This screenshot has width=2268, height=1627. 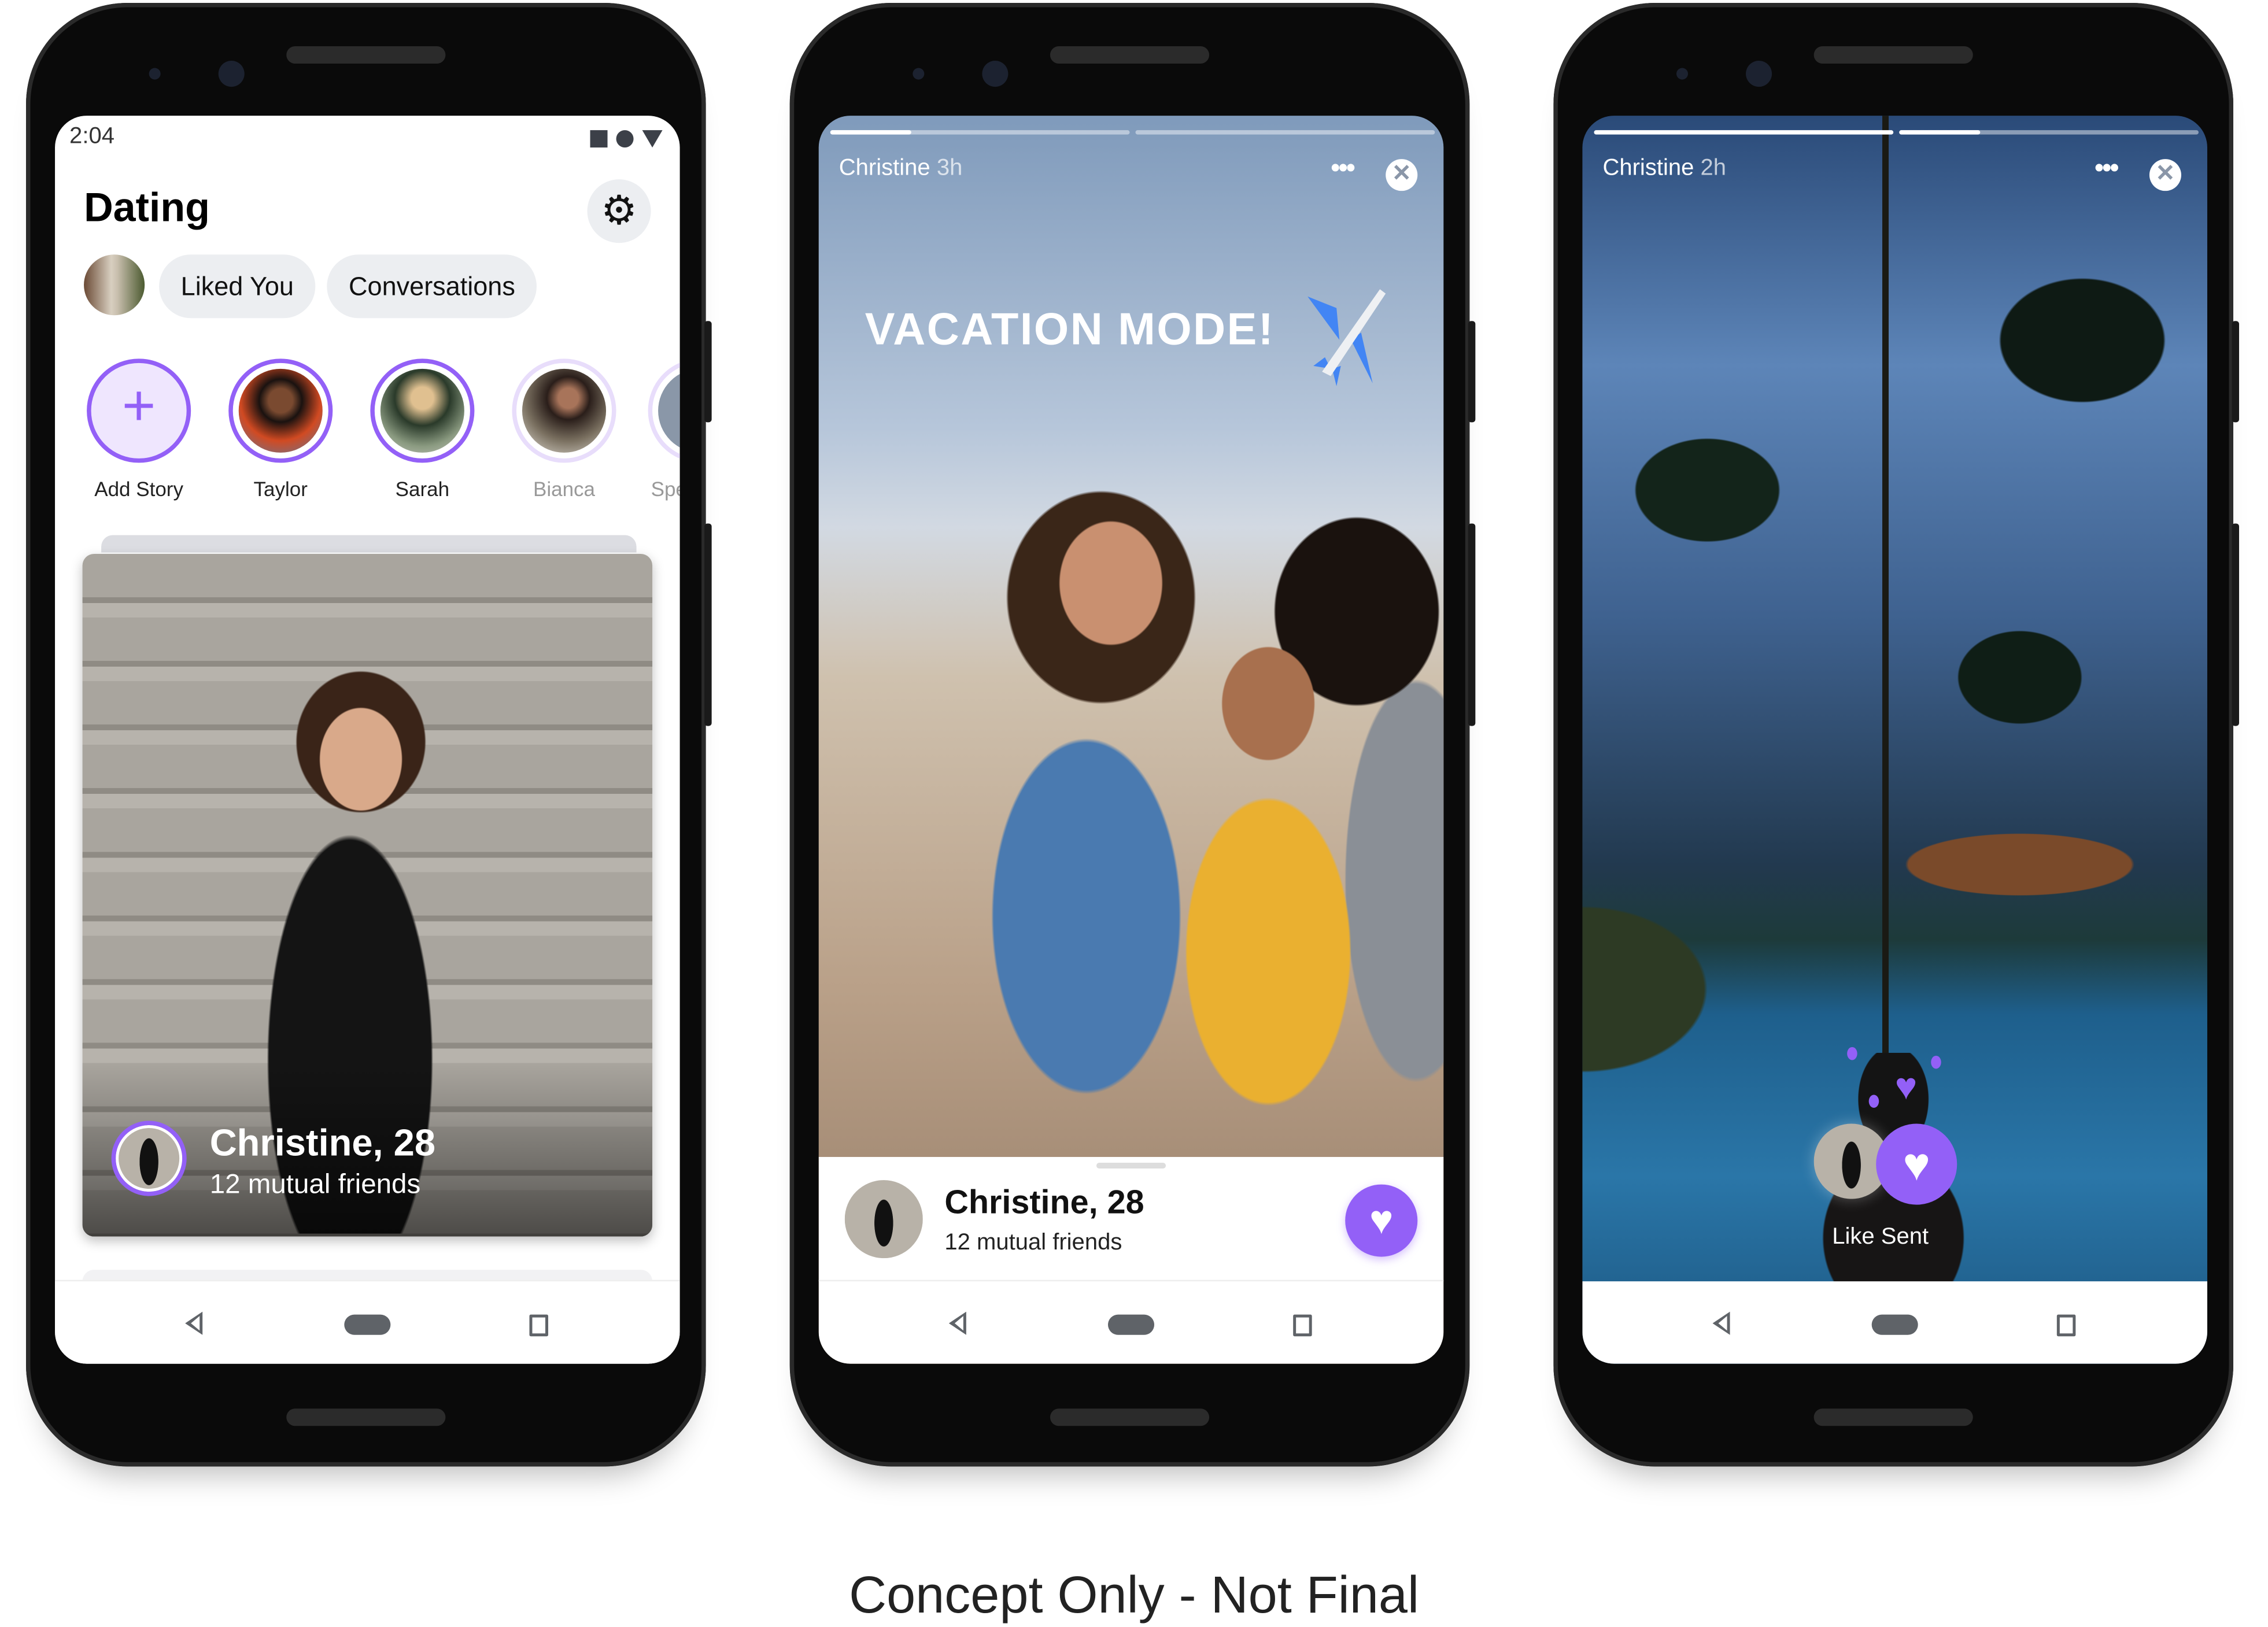 What do you see at coordinates (1204, 809) in the screenshot?
I see `story-photo` at bounding box center [1204, 809].